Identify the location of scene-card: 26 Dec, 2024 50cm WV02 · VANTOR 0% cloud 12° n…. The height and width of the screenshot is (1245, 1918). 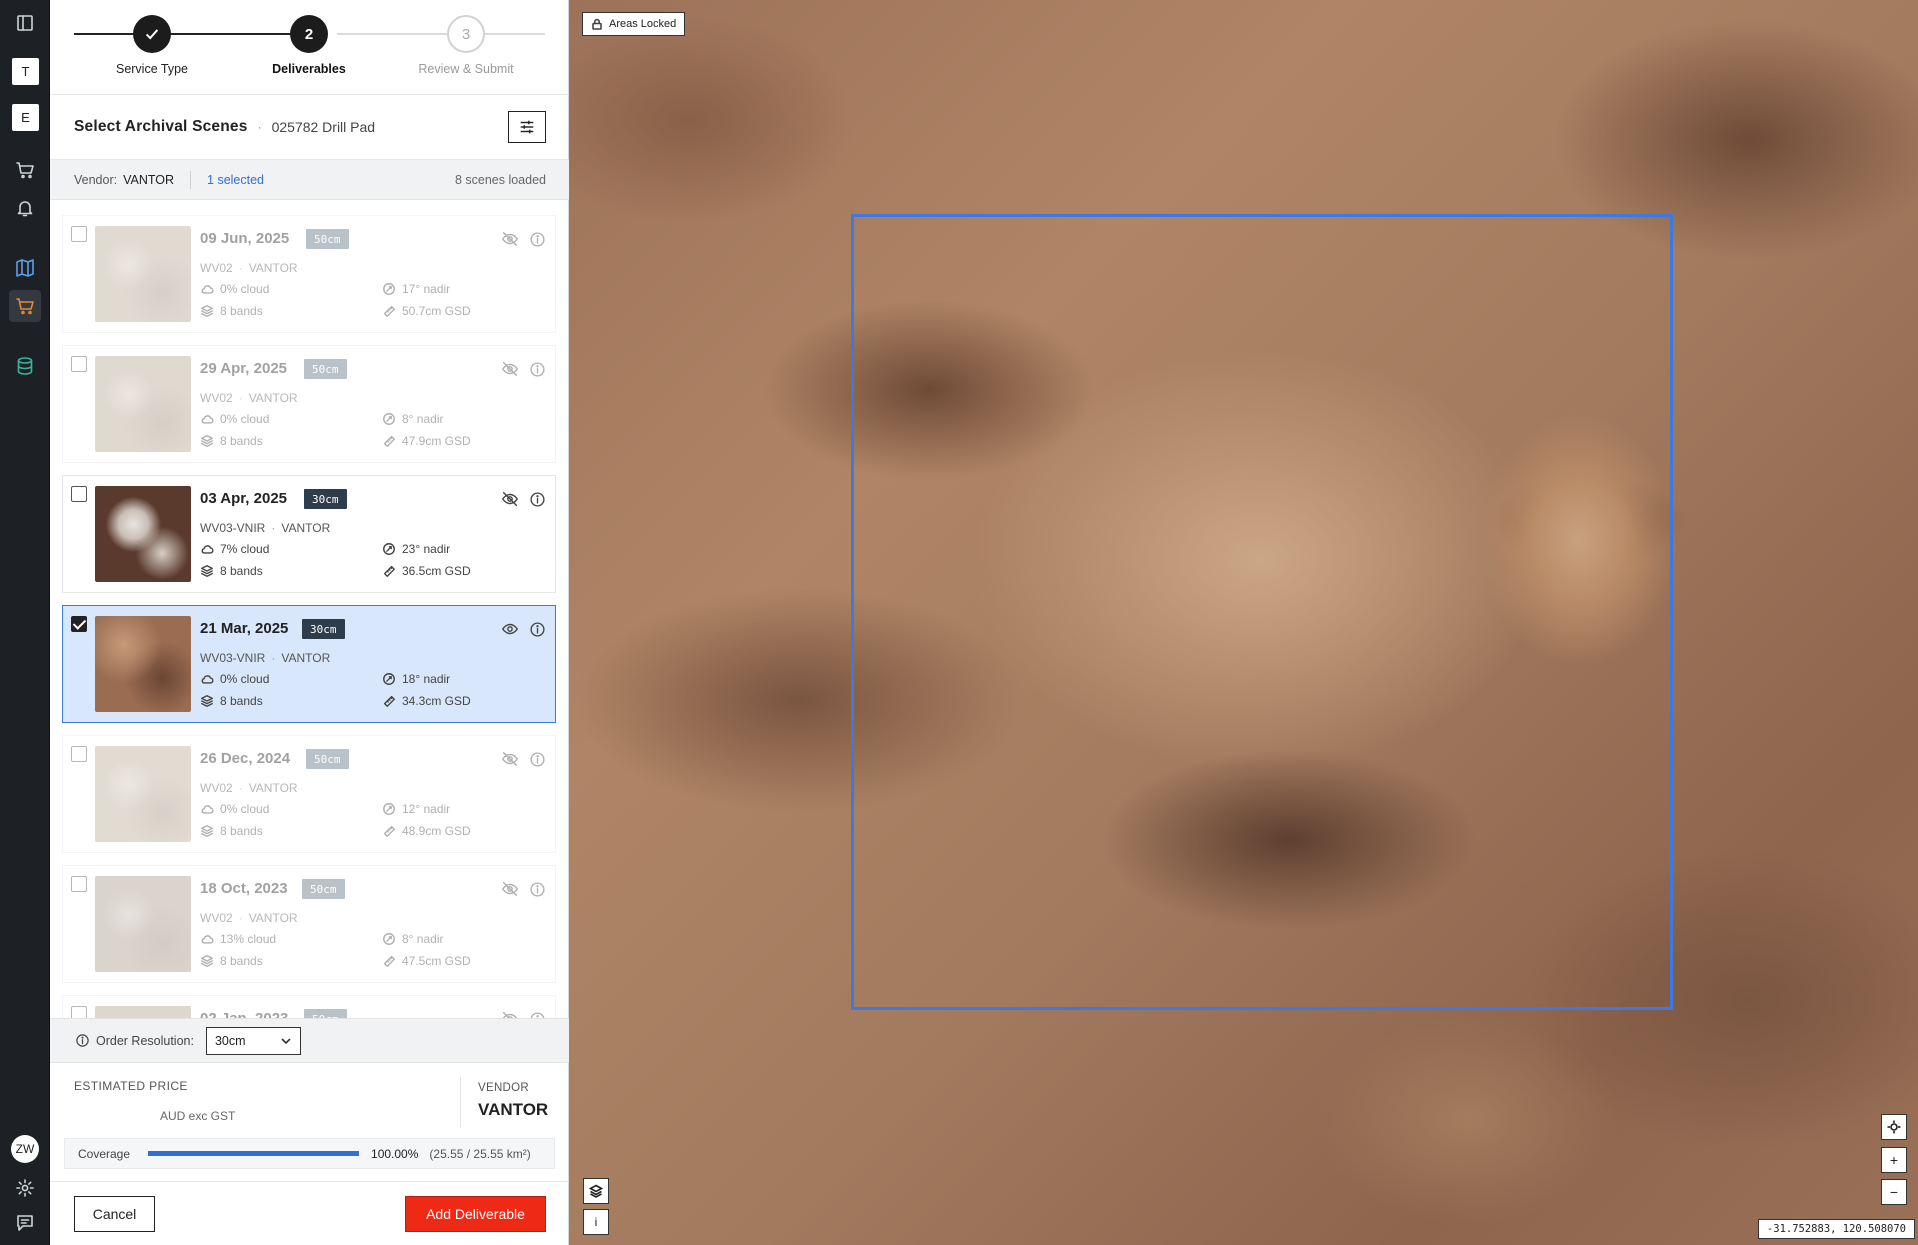
(309, 794).